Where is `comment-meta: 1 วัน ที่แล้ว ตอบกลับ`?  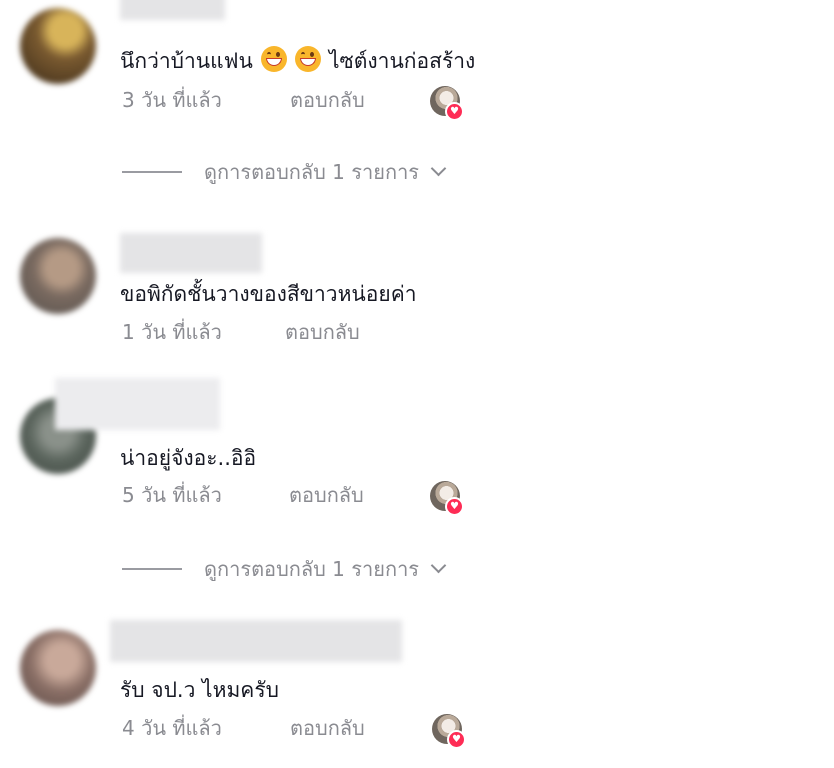 comment-meta: 1 วัน ที่แล้ว ตอบกลับ is located at coordinates (241, 332).